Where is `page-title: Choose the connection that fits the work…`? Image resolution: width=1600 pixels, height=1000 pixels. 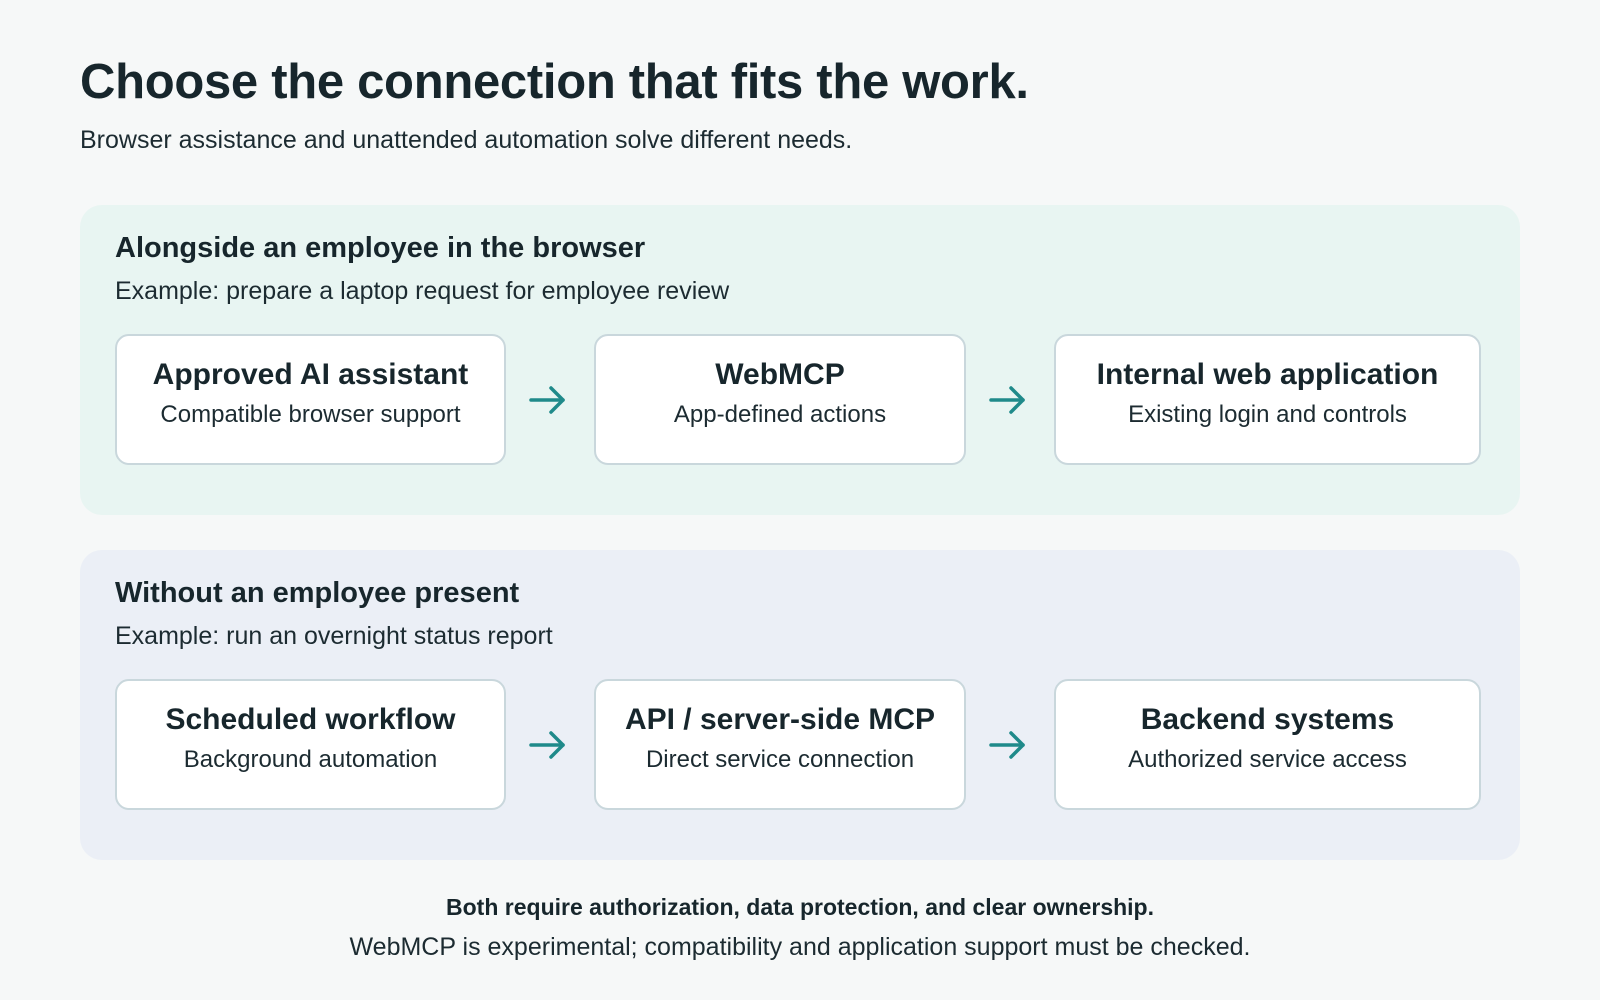 page-title: Choose the connection that fits the work… is located at coordinates (554, 82).